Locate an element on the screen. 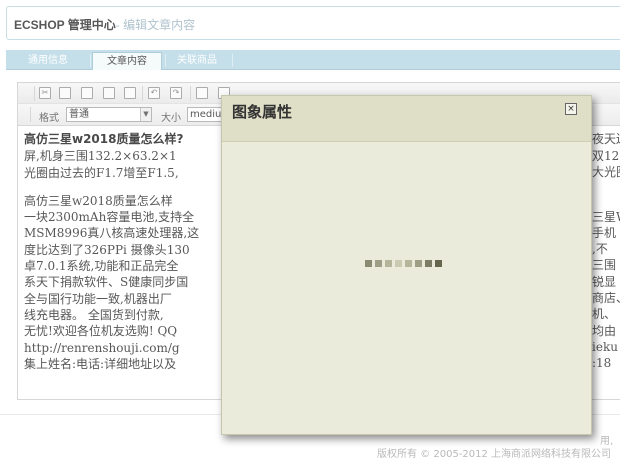  close-icon: × is located at coordinates (571, 109).